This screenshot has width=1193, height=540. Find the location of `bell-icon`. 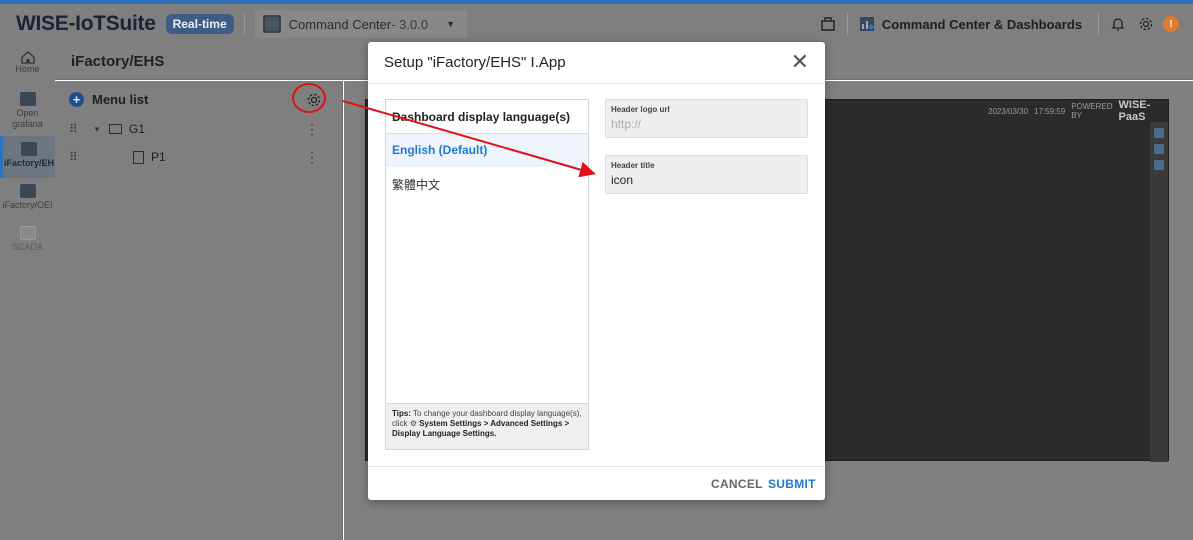

bell-icon is located at coordinates (1118, 24).